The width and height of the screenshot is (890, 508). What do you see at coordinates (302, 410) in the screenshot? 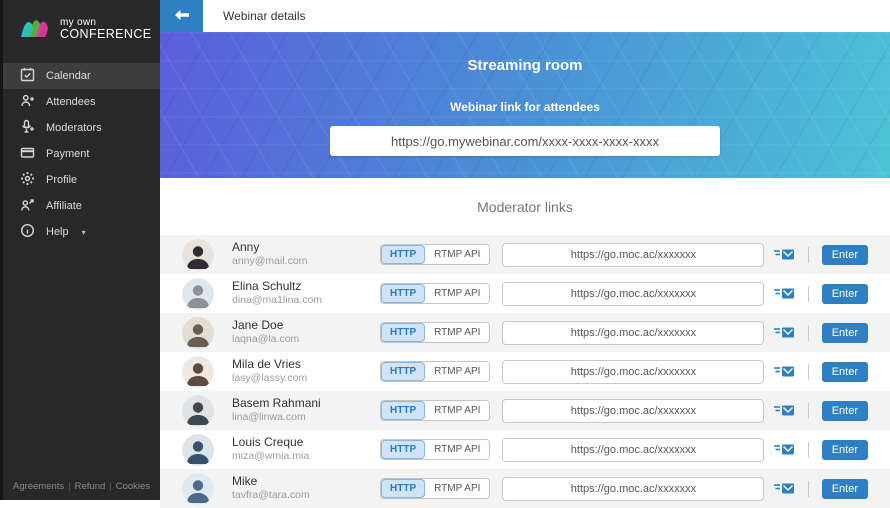
I see `moderator-identity: Basem Rahmani lina@linwa.com` at bounding box center [302, 410].